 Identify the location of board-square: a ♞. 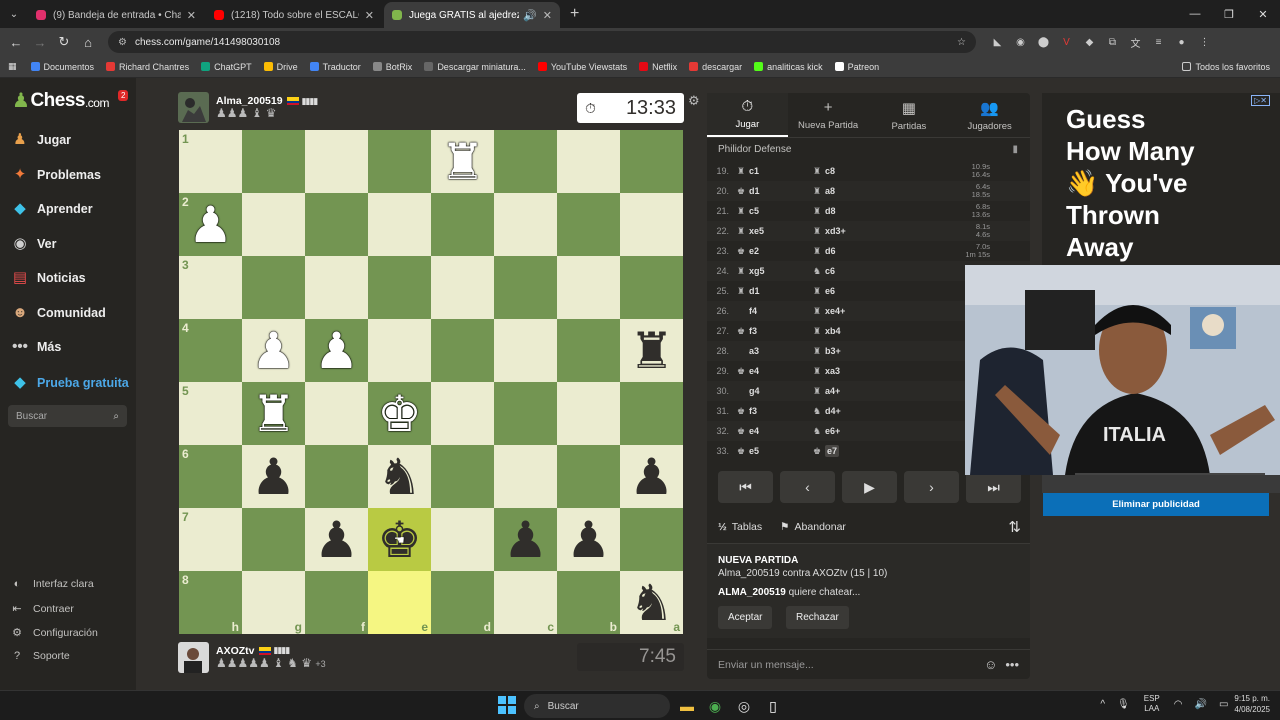
(651, 602).